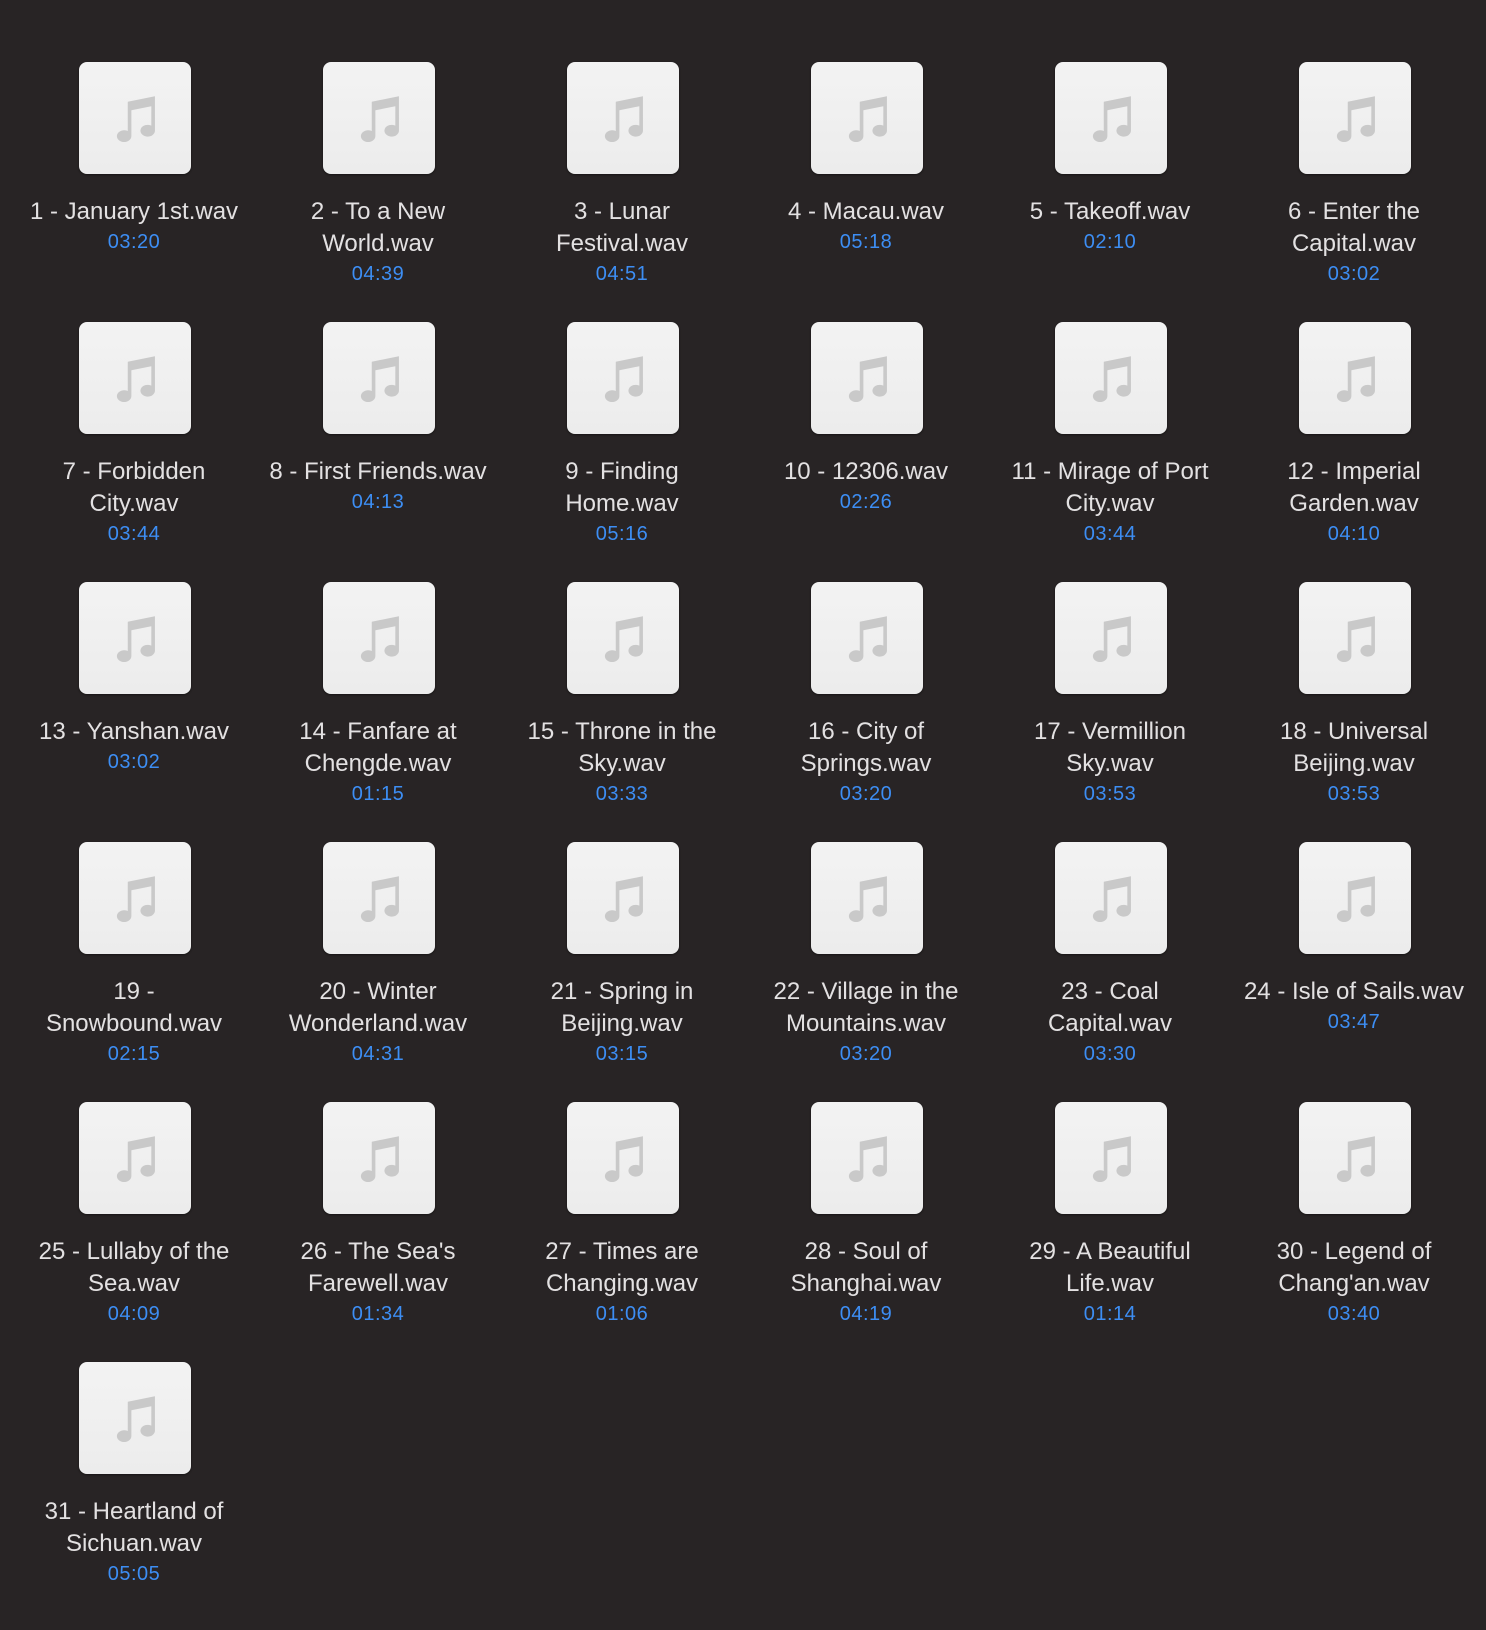  What do you see at coordinates (134, 192) in the screenshot?
I see `file-item: 1 - January 1st.wav 03:20` at bounding box center [134, 192].